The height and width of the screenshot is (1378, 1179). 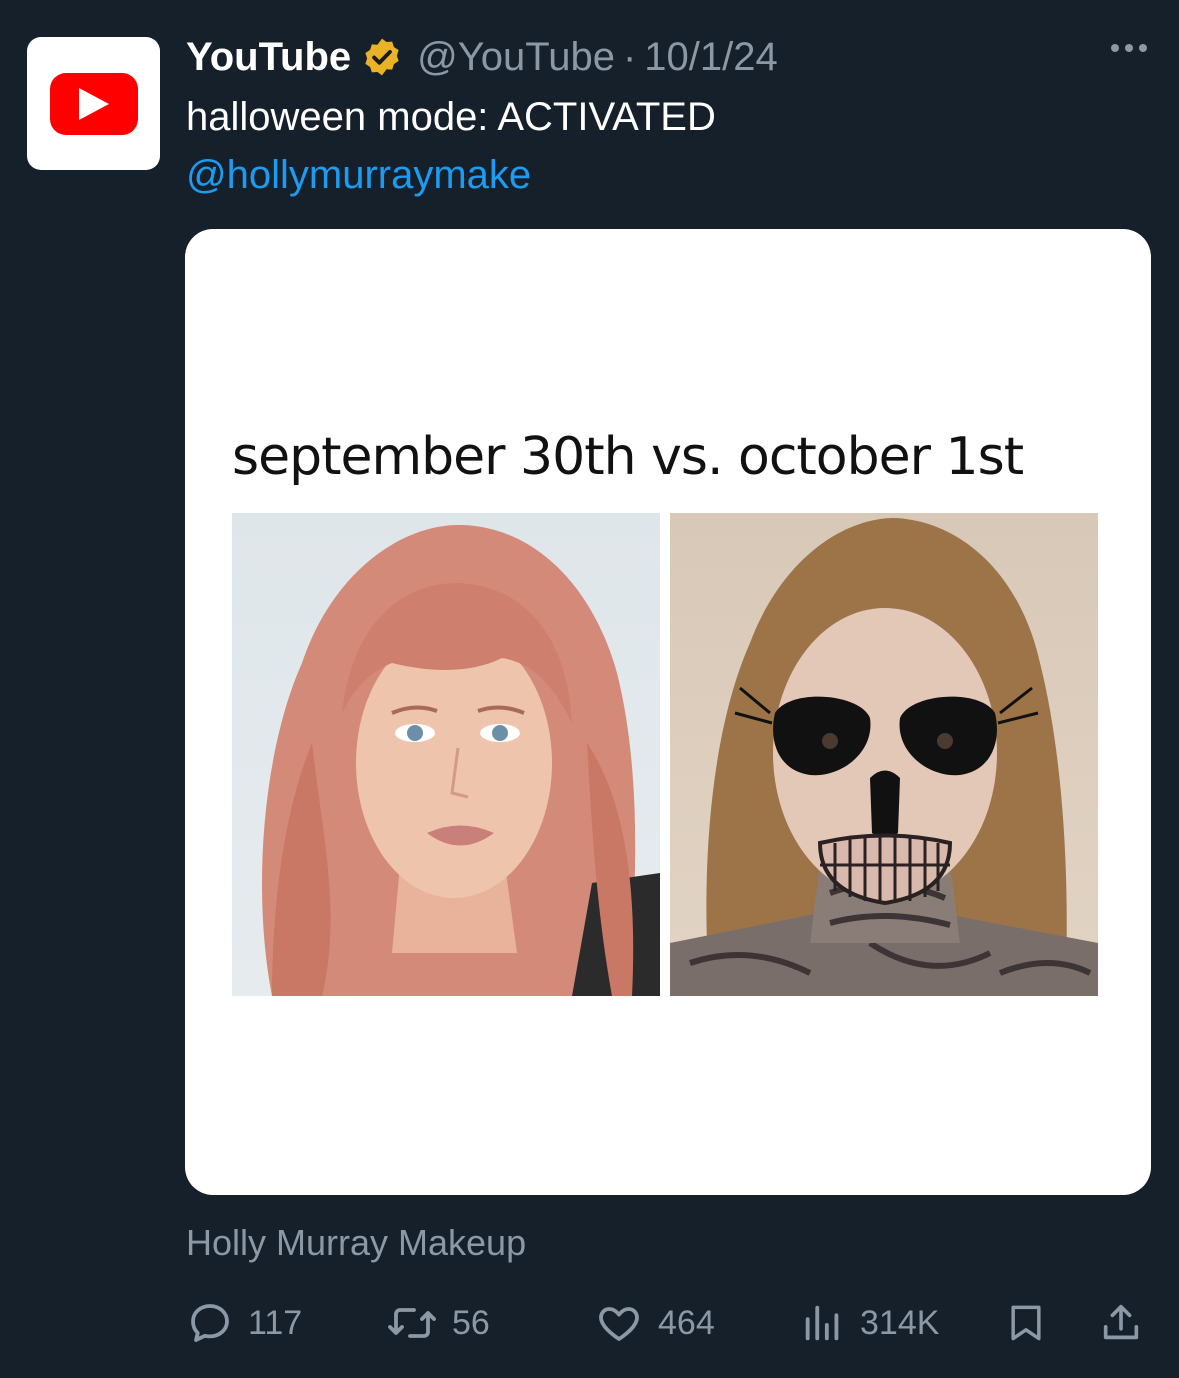 I want to click on avatar, so click(x=93, y=103).